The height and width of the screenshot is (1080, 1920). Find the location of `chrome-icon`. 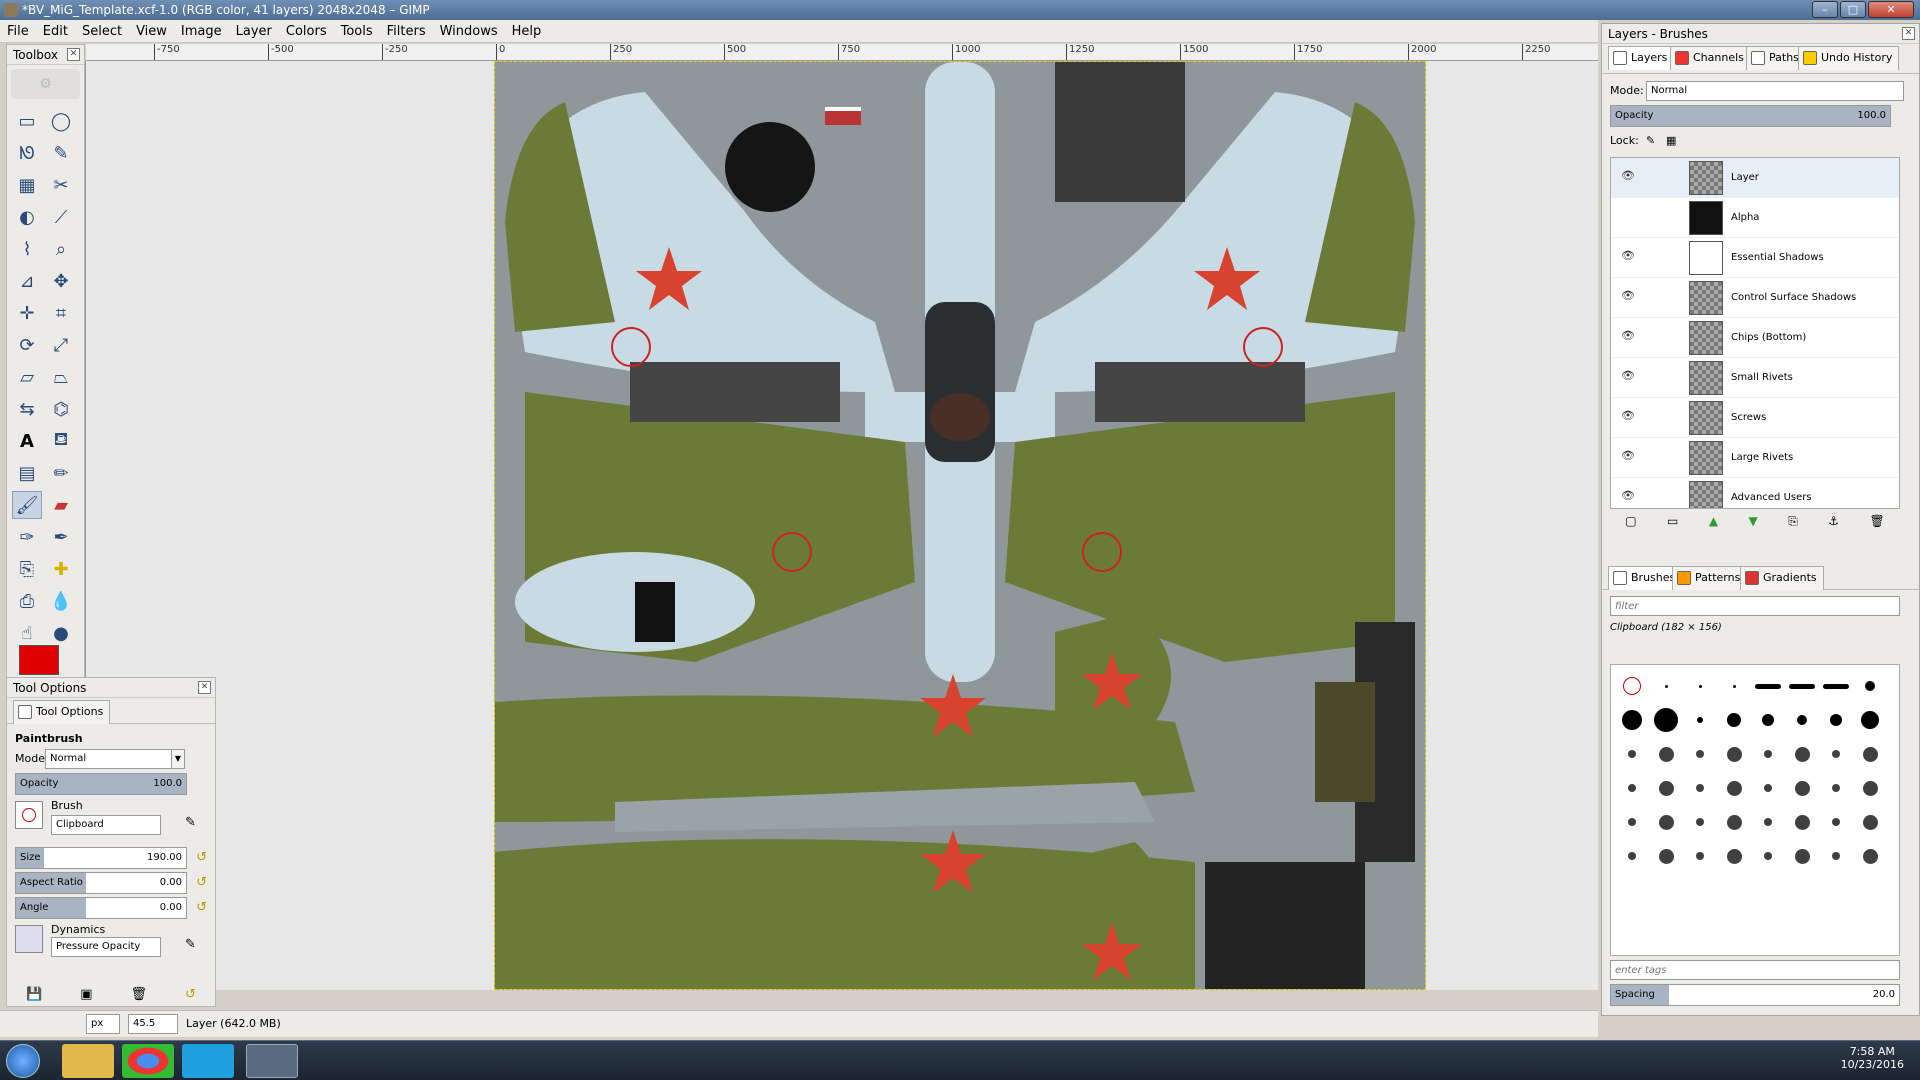

chrome-icon is located at coordinates (148, 1061).